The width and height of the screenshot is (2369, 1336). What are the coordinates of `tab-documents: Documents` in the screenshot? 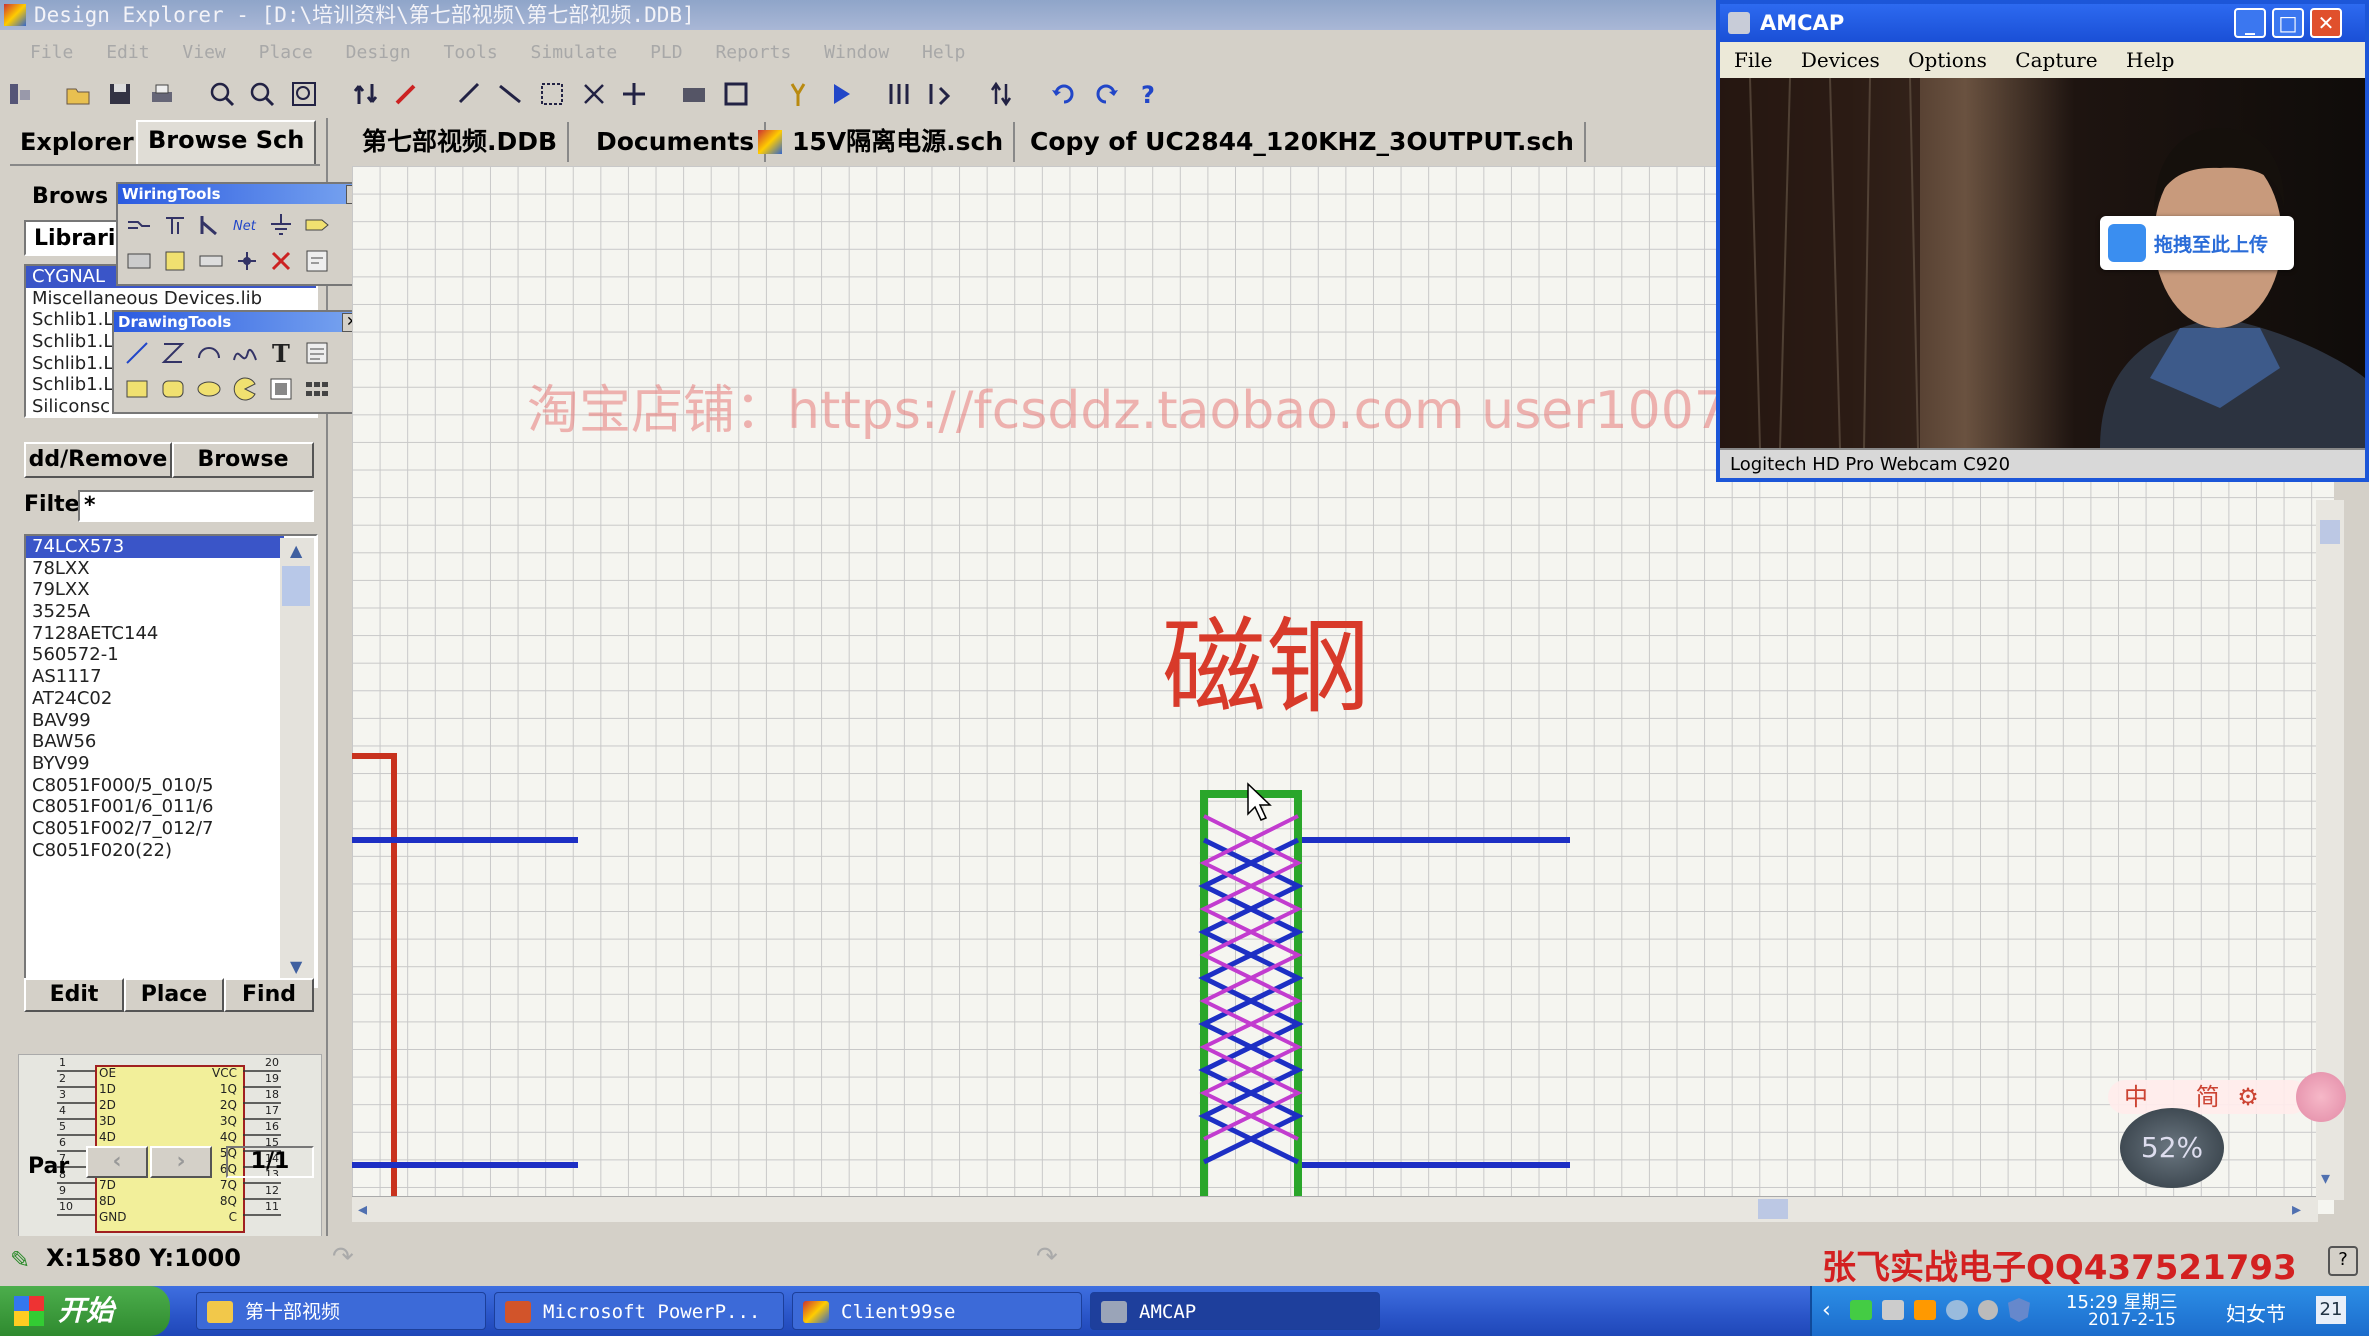 It's located at (681, 142).